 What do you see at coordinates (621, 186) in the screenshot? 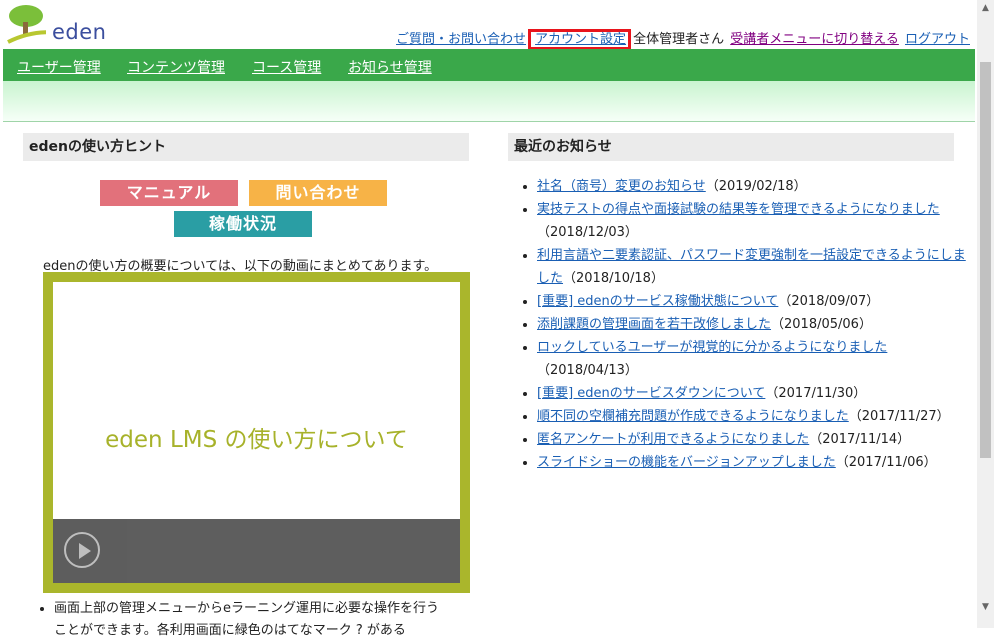
I see `news-link: 社名（商号）変更のお知らせ` at bounding box center [621, 186].